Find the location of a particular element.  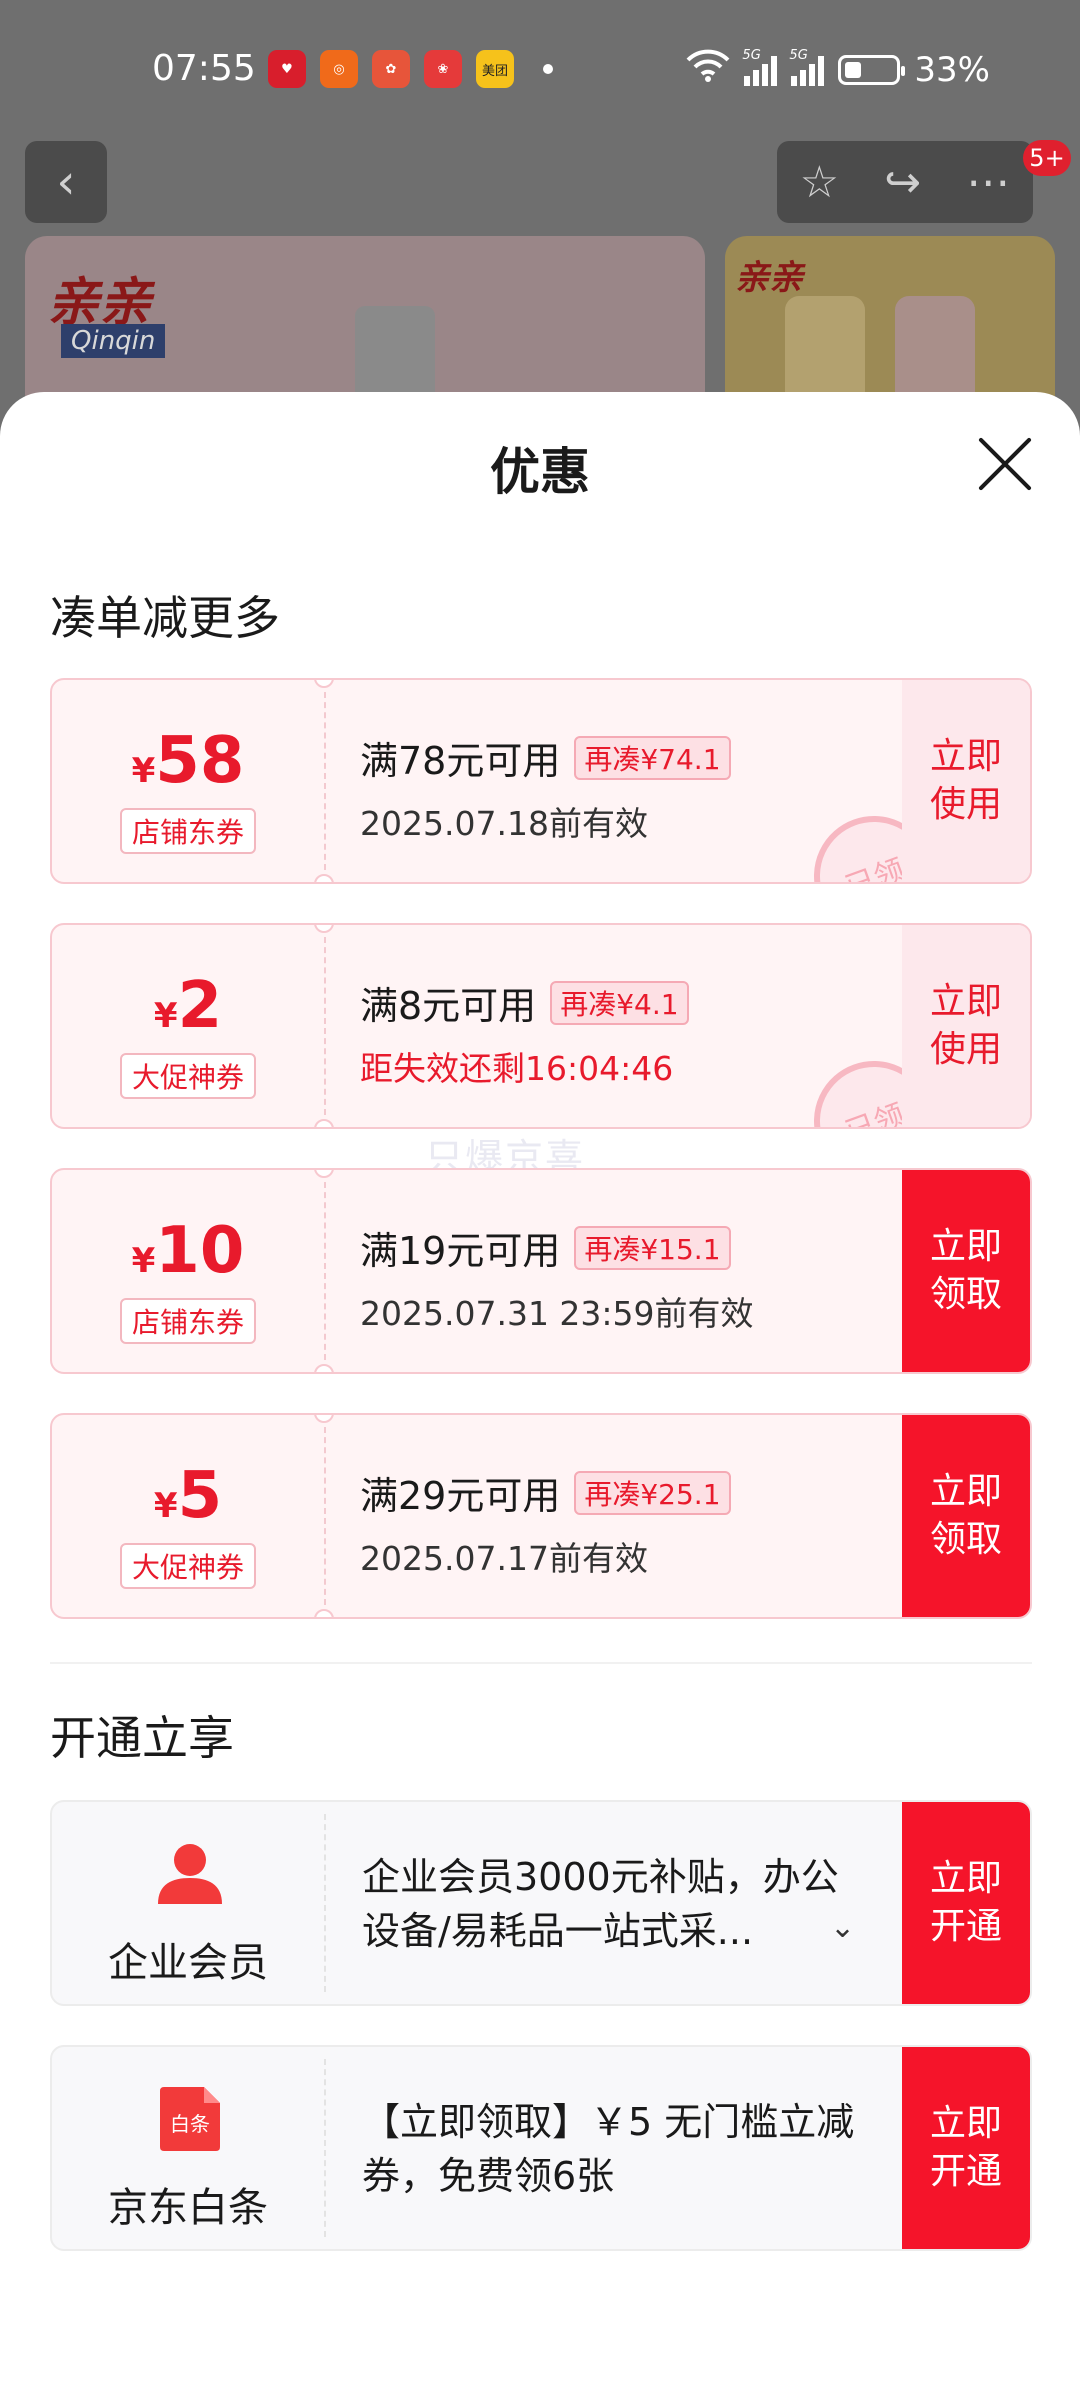

coupon-expiry: 2025.07.18前有效 is located at coordinates (504, 823).